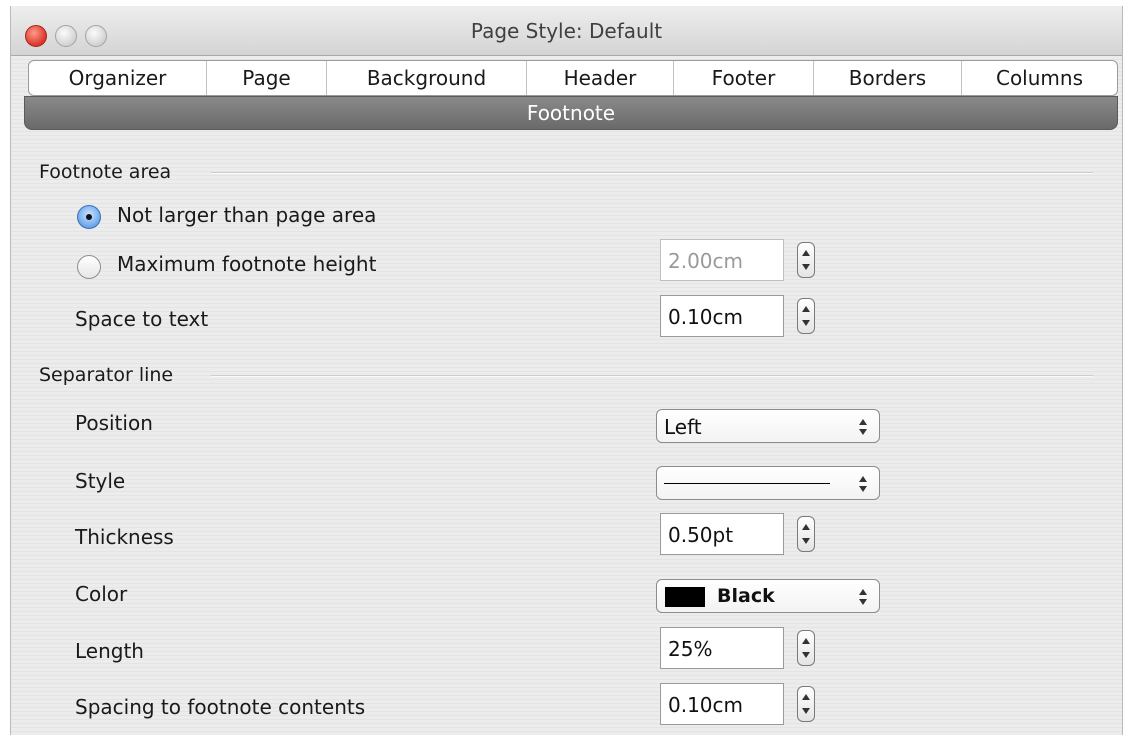 The image size is (1125, 735). What do you see at coordinates (806, 316) in the screenshot?
I see `space-to-text-stepper` at bounding box center [806, 316].